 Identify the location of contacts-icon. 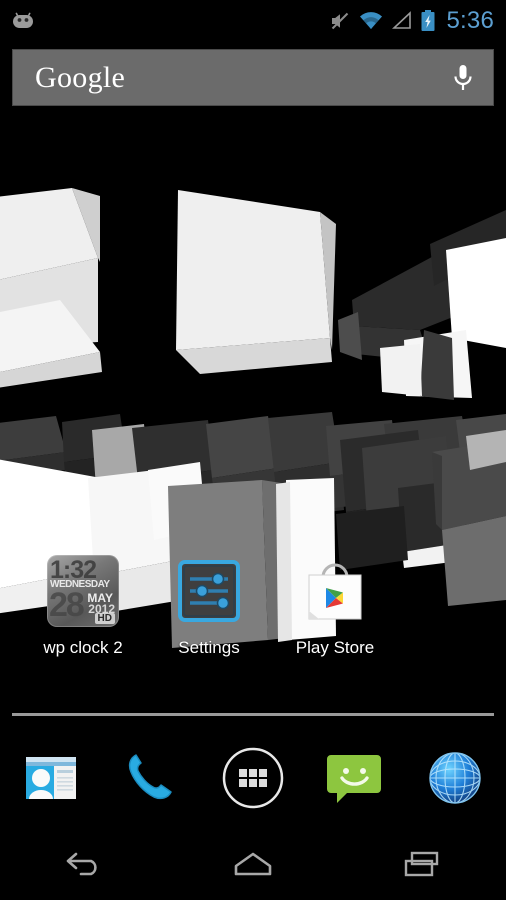
(50, 777).